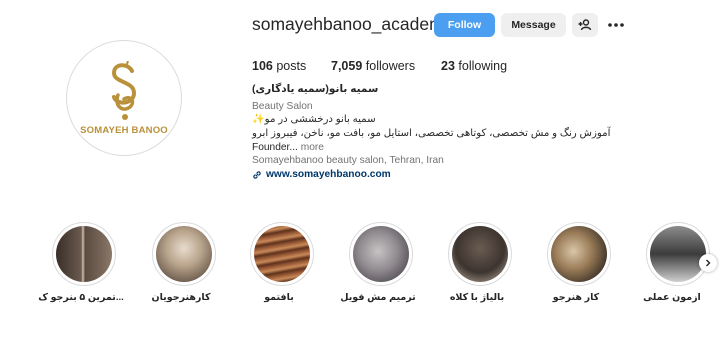 The image size is (727, 344). Describe the element at coordinates (533, 25) in the screenshot. I see `message-button: Message` at that location.